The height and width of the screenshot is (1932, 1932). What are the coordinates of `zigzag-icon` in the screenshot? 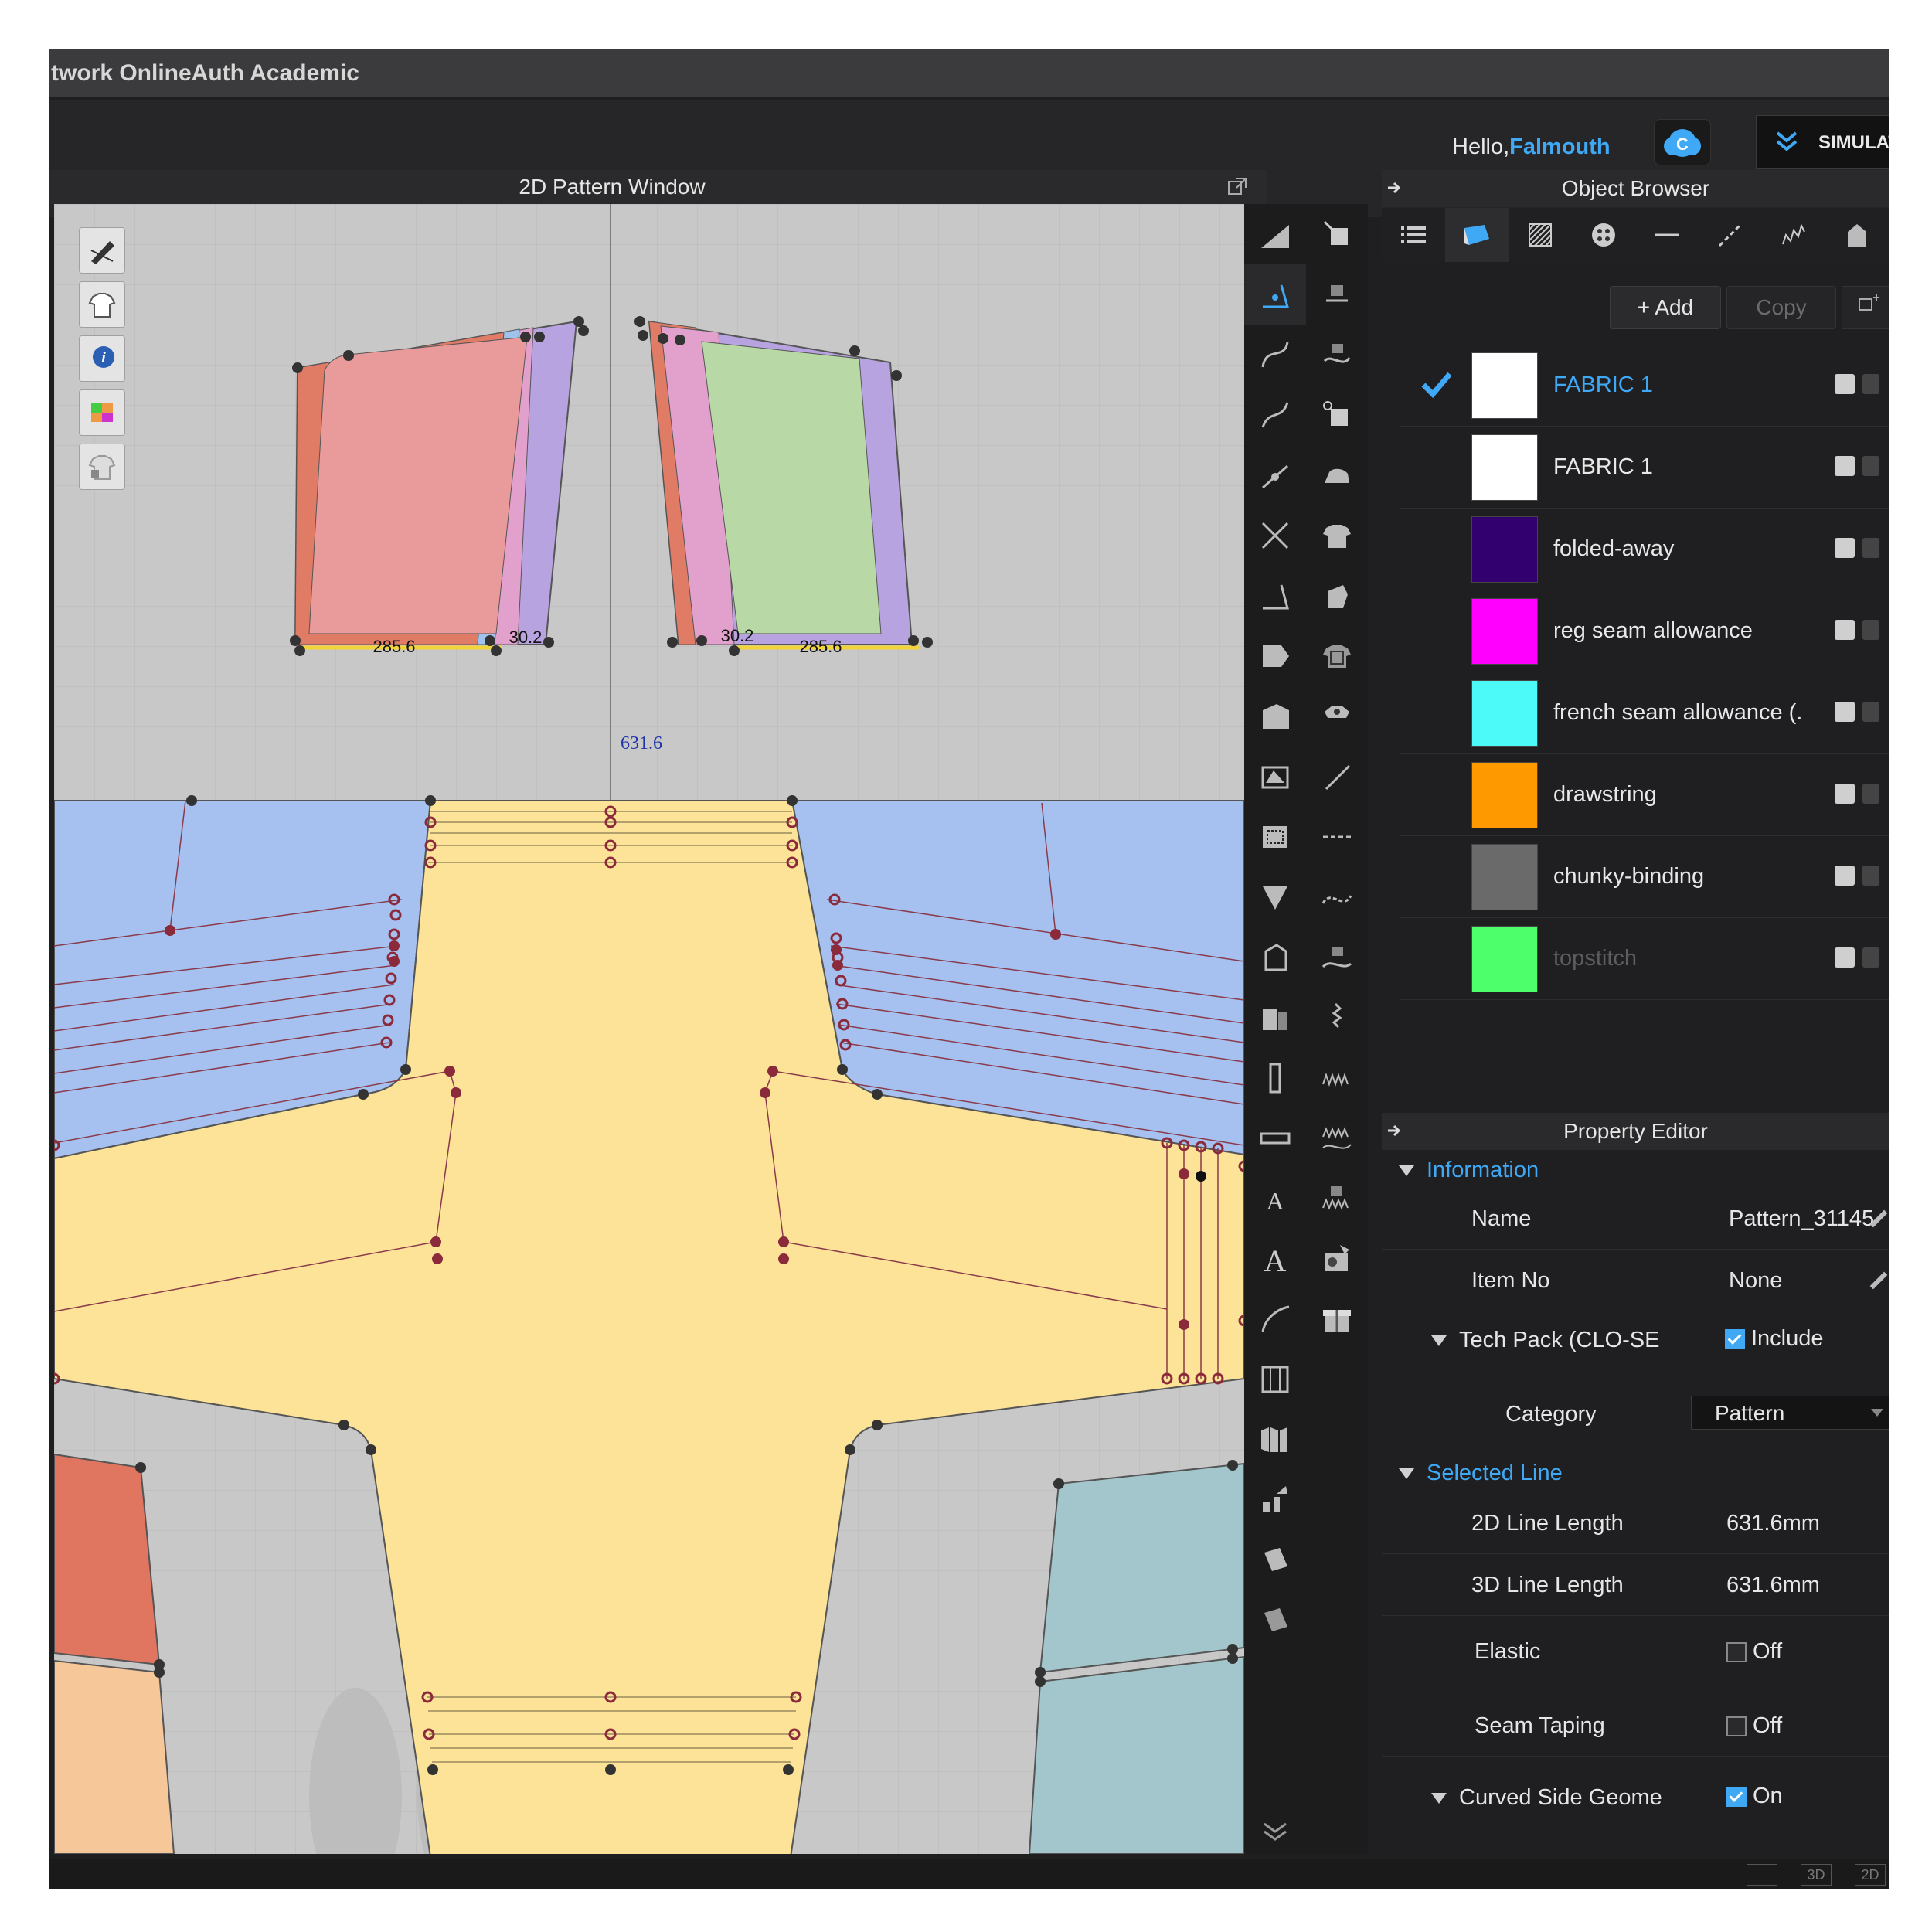 It's located at (1794, 235).